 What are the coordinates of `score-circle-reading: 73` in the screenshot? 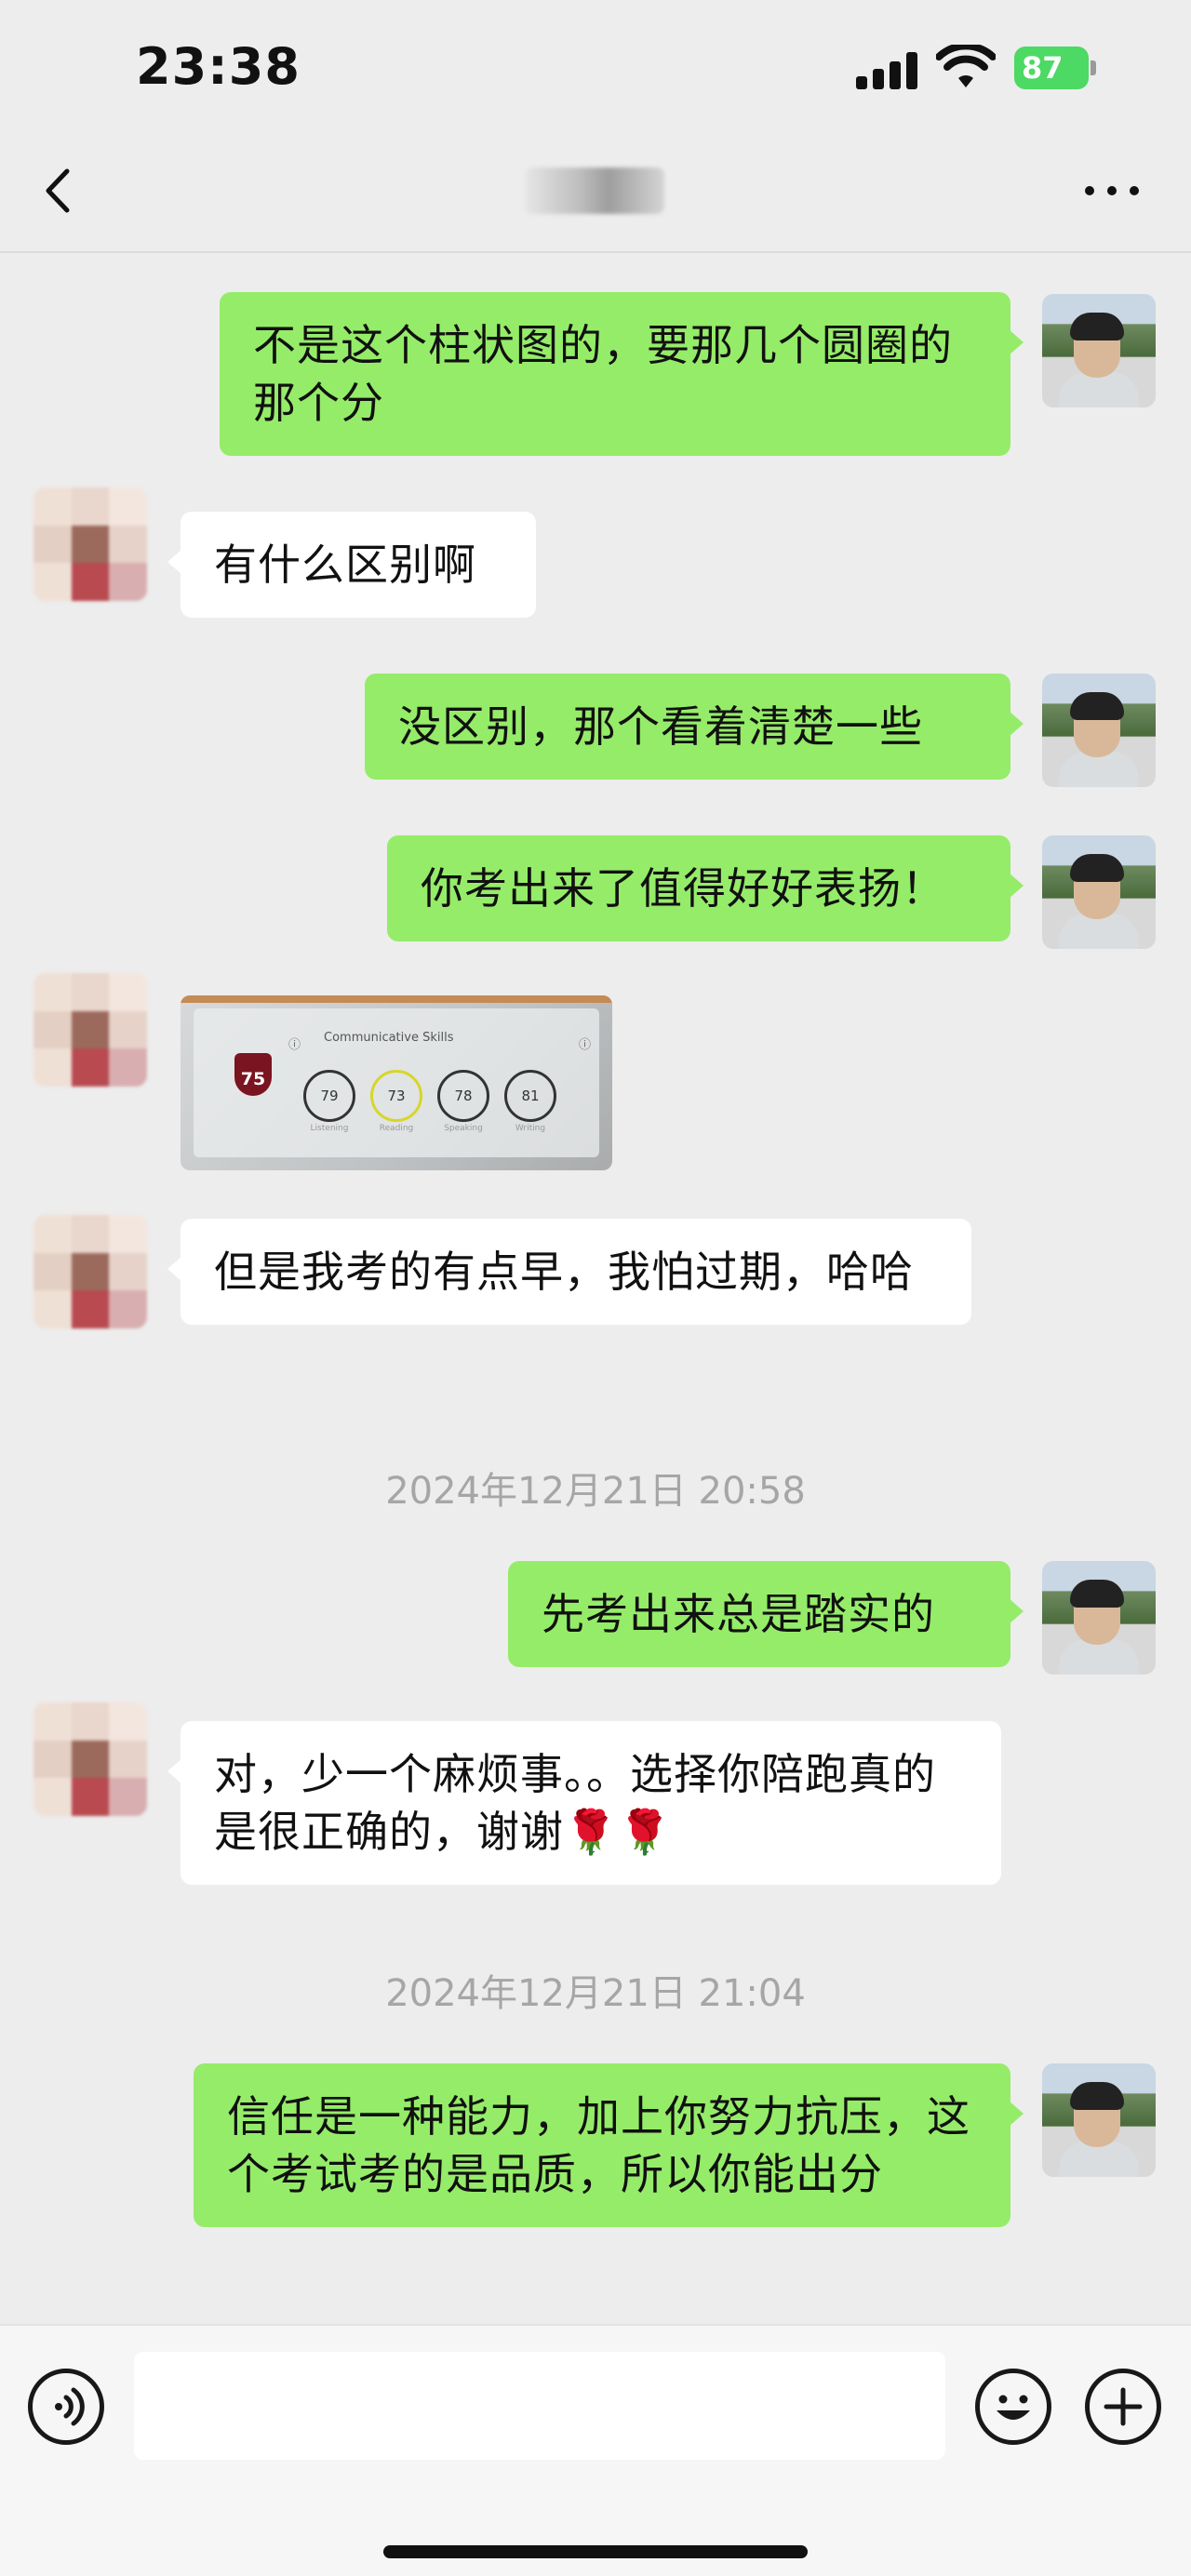 It's located at (396, 1096).